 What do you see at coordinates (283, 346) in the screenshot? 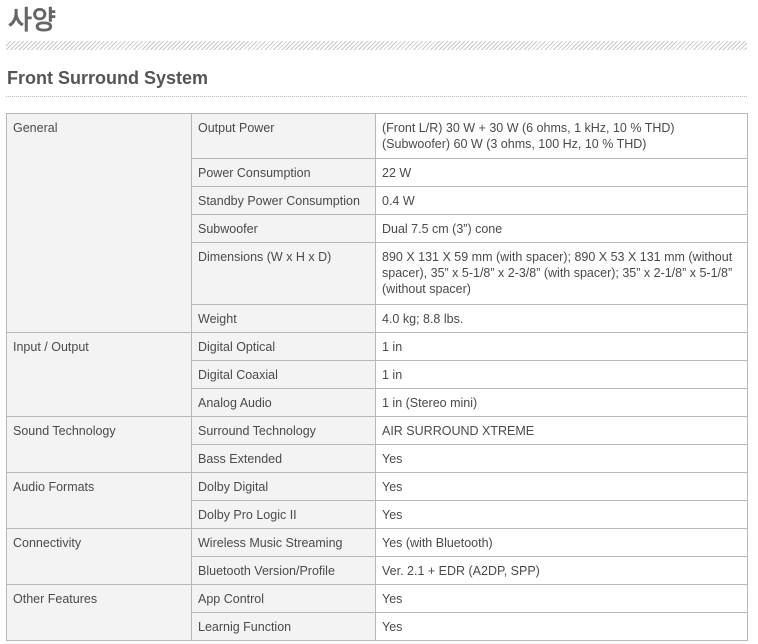
I see `spec-label: Digital Optical` at bounding box center [283, 346].